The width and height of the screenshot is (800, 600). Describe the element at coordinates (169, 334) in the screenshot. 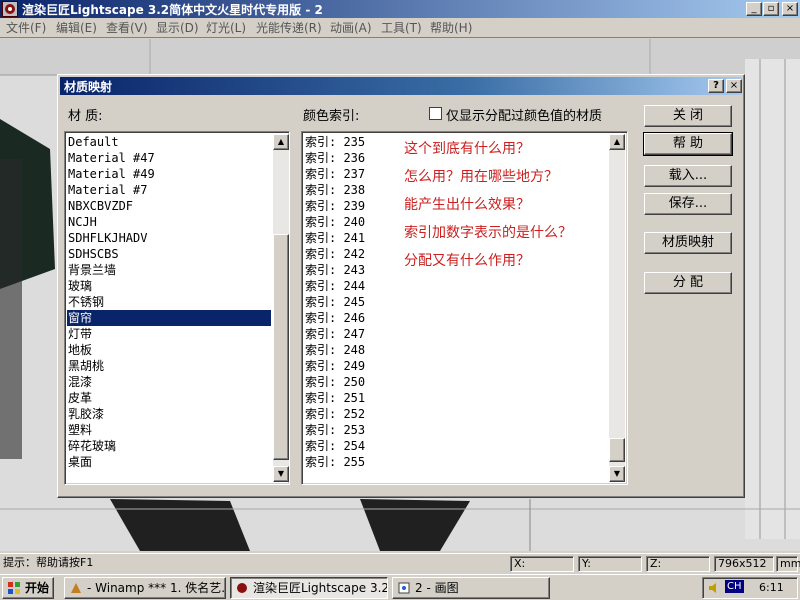

I see `material-item: 灯带` at that location.